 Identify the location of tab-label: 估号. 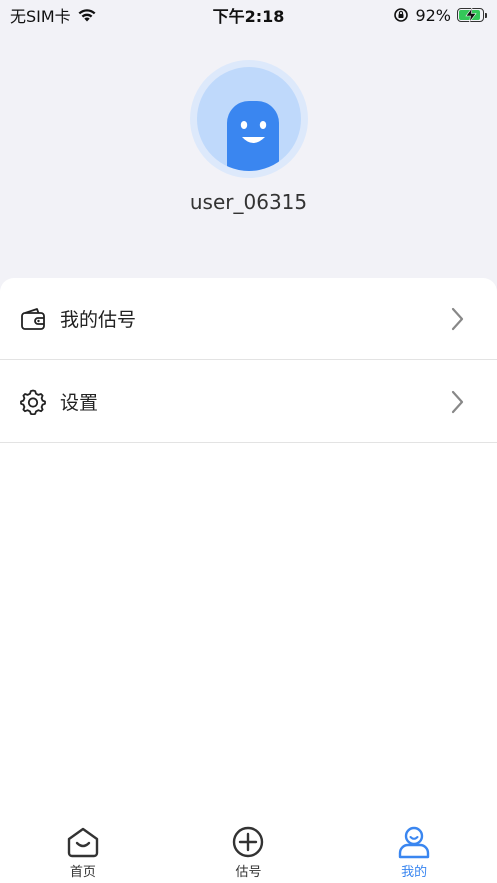
(248, 872).